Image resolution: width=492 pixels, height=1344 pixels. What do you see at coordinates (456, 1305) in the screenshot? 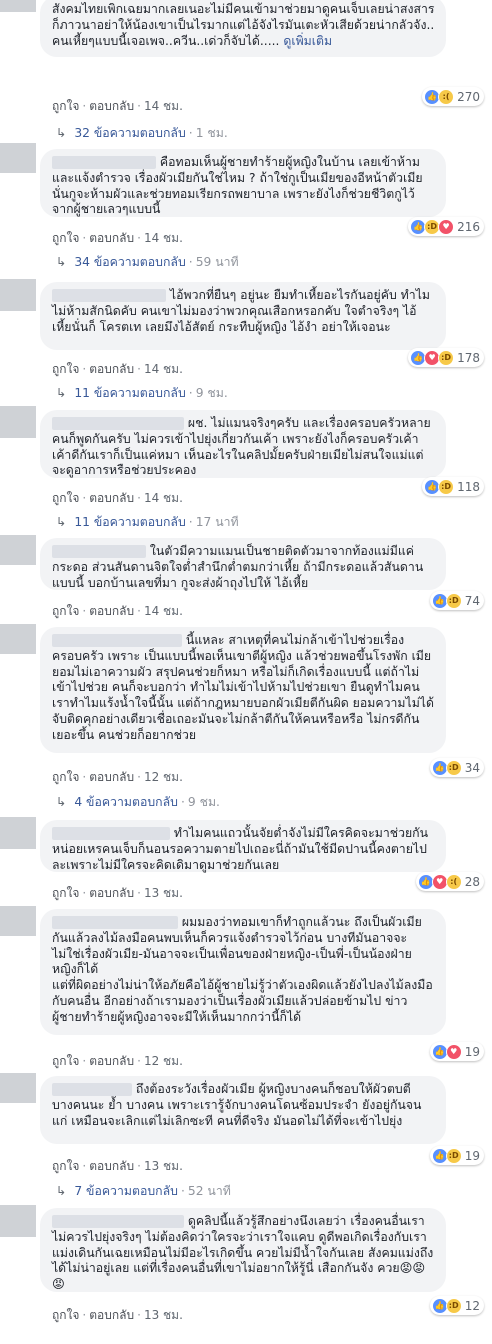
I see `reaction-summary: 👍 :D 12` at bounding box center [456, 1305].